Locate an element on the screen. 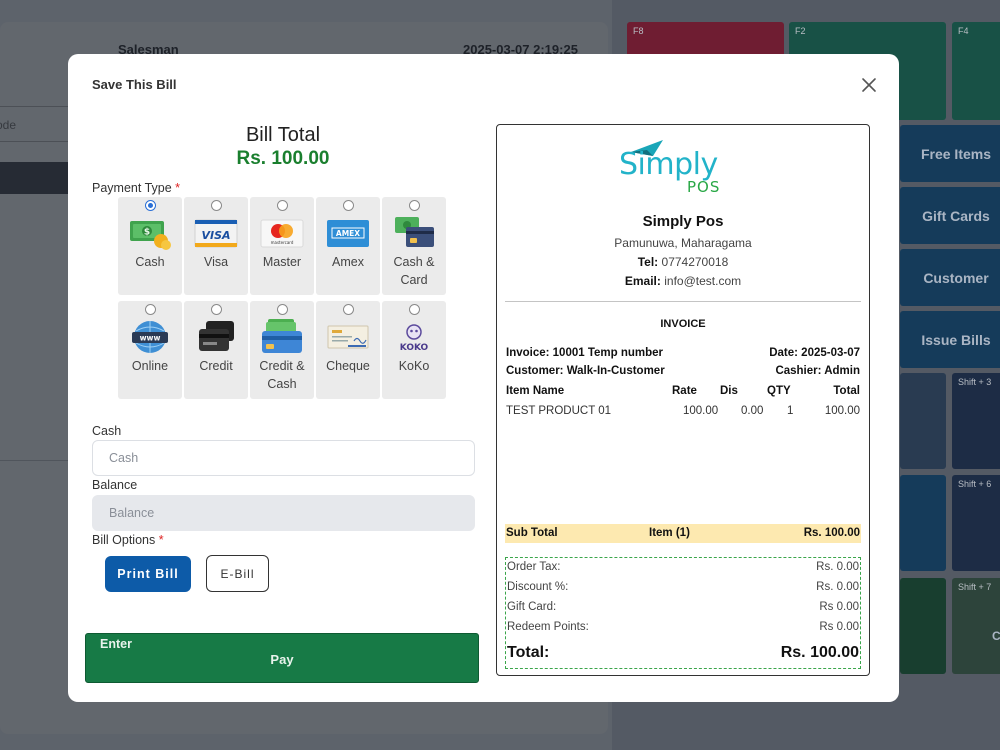 Image resolution: width=1000 pixels, height=750 pixels. pay-shortcut-hint: Enter is located at coordinates (116, 644).